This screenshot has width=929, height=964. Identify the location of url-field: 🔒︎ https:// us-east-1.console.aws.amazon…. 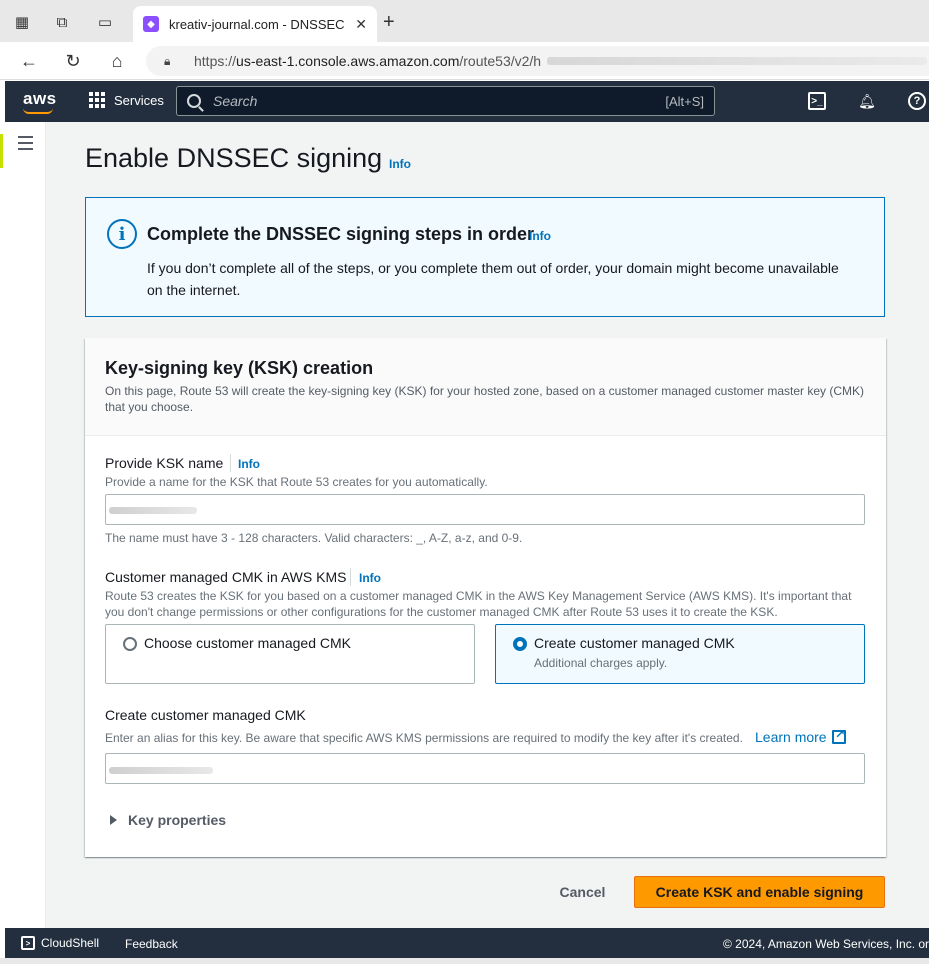
(537, 61).